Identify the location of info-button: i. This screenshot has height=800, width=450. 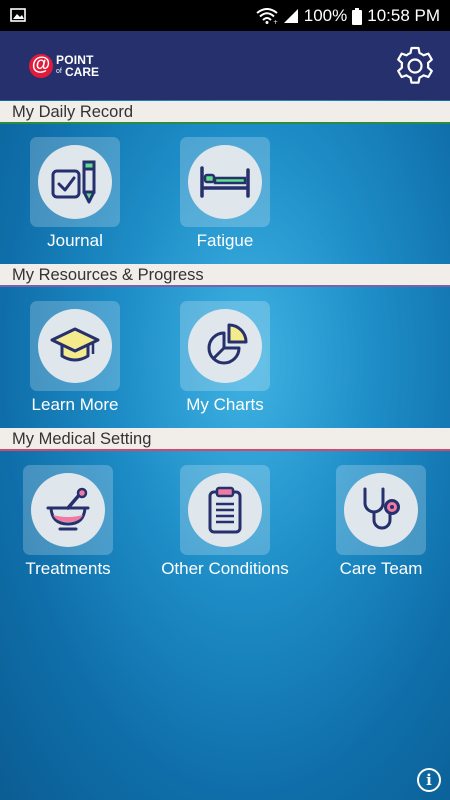
(429, 780).